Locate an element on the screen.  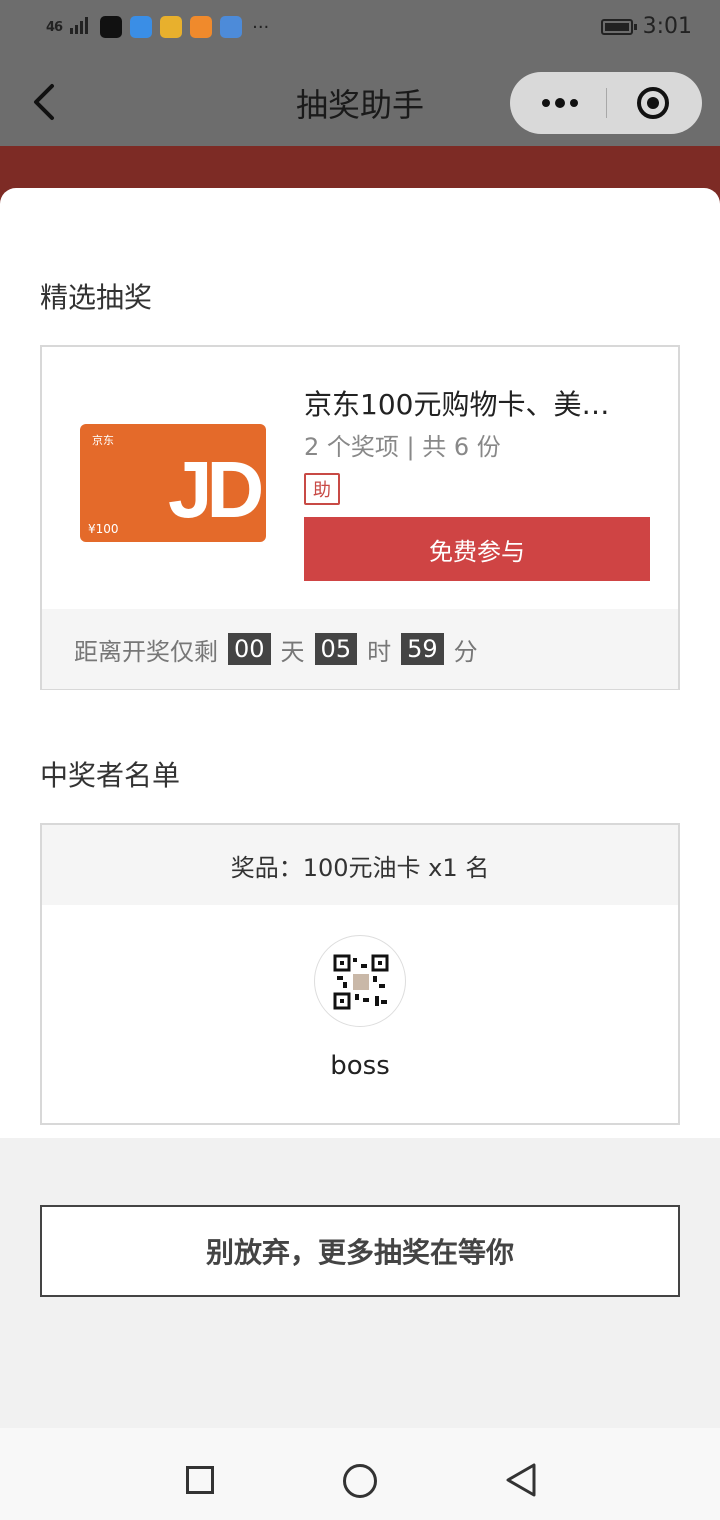
bars-icon is located at coordinates (81, 27).